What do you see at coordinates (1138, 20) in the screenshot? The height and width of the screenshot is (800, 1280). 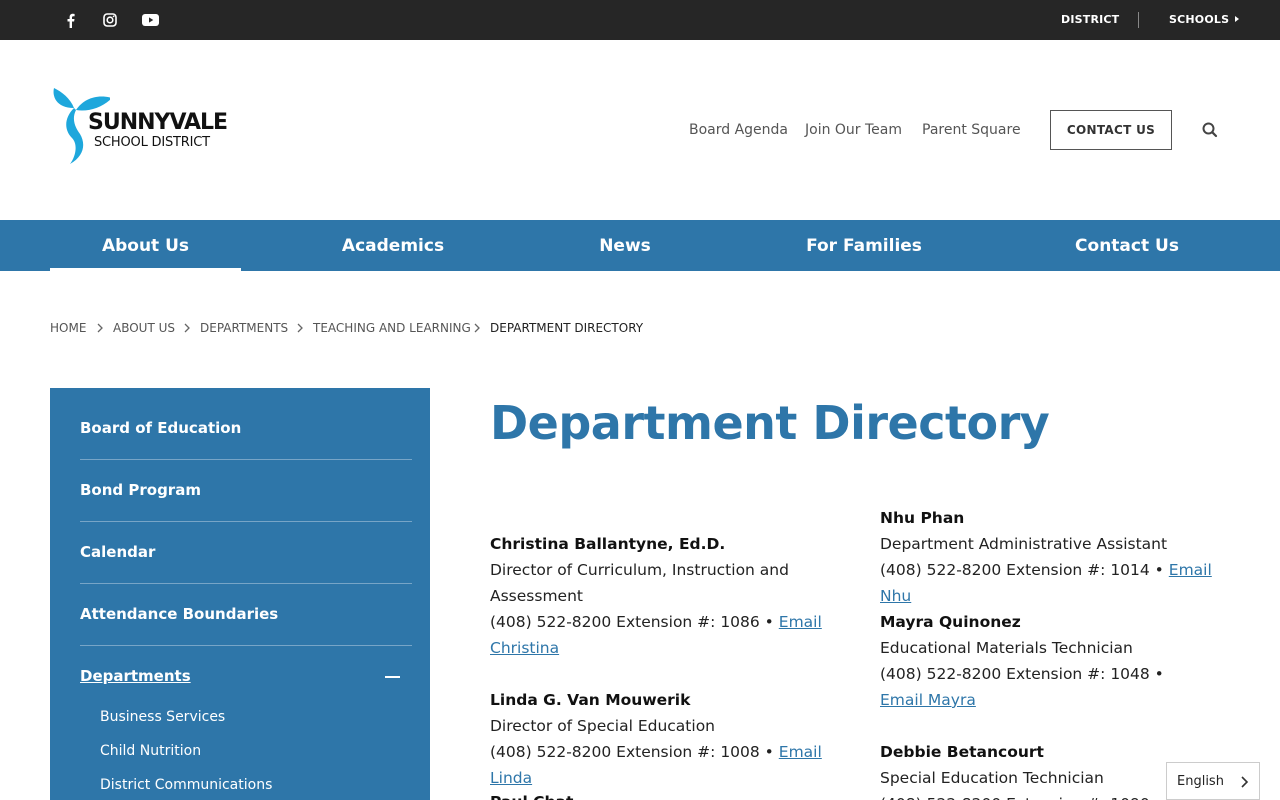 I see `utility-divider` at bounding box center [1138, 20].